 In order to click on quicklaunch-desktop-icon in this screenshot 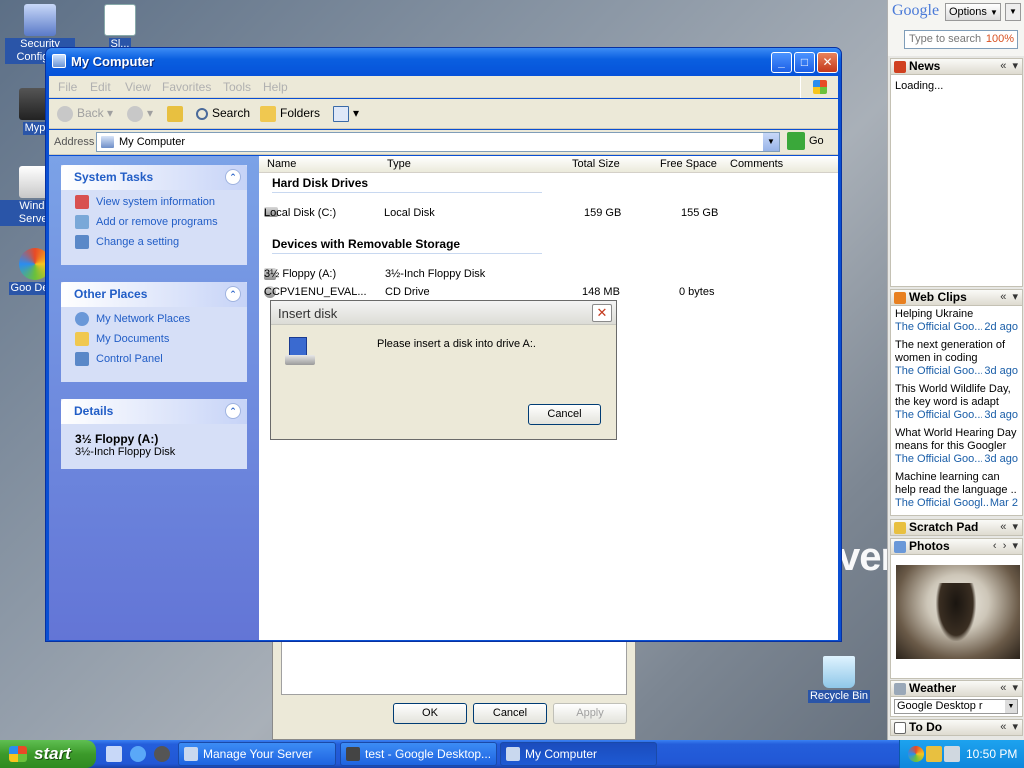, I will do `click(114, 754)`.